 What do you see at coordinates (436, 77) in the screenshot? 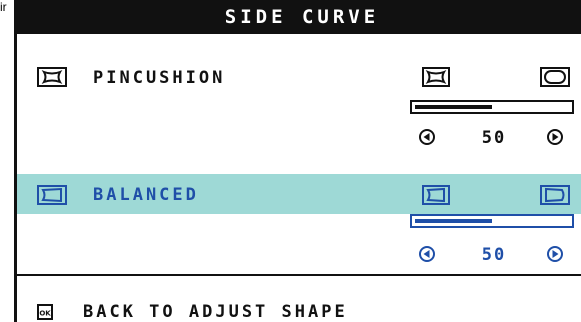
I see `pincushion-shape-icon` at bounding box center [436, 77].